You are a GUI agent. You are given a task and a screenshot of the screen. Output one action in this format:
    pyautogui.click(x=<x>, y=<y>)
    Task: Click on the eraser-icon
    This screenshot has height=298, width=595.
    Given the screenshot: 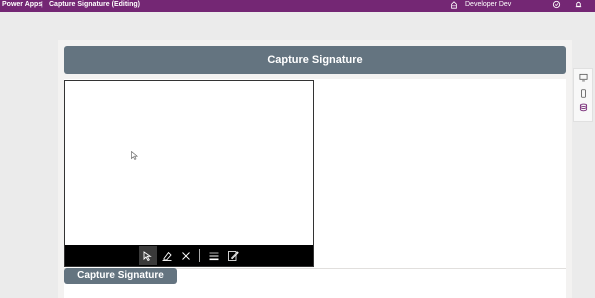 What is the action you would take?
    pyautogui.click(x=167, y=256)
    